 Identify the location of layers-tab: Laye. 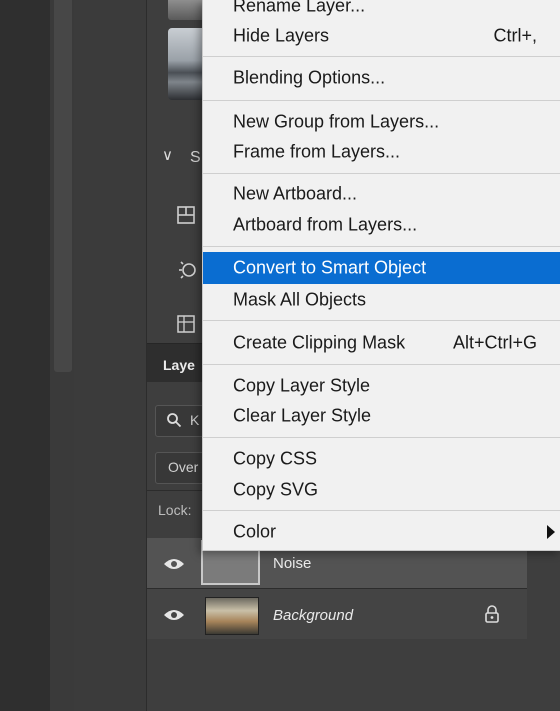
(179, 365).